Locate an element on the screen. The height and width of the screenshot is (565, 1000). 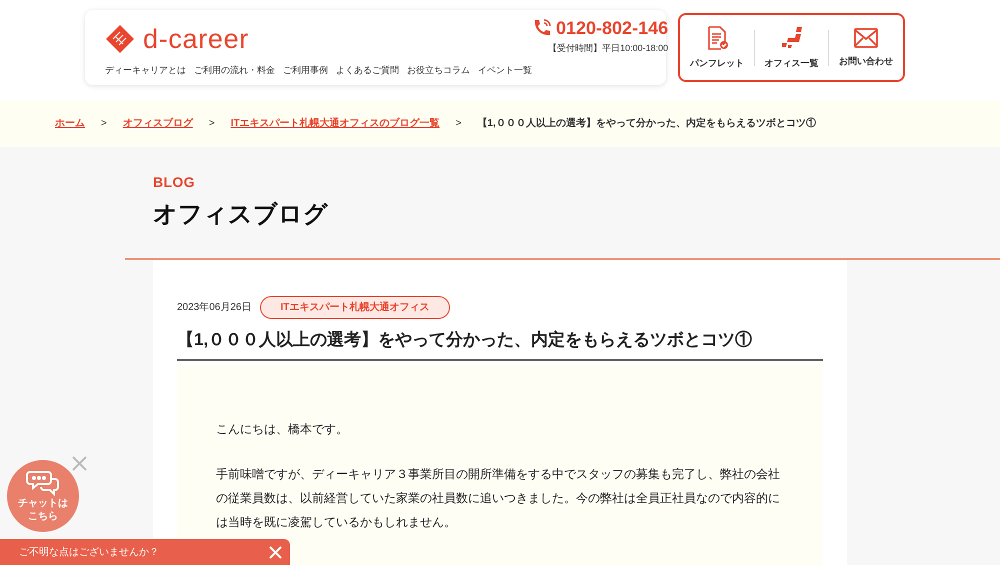
article-title: 【1,０００人以上の選考】をやって分かった、内定をもらえるツボとコツ① is located at coordinates (500, 343).